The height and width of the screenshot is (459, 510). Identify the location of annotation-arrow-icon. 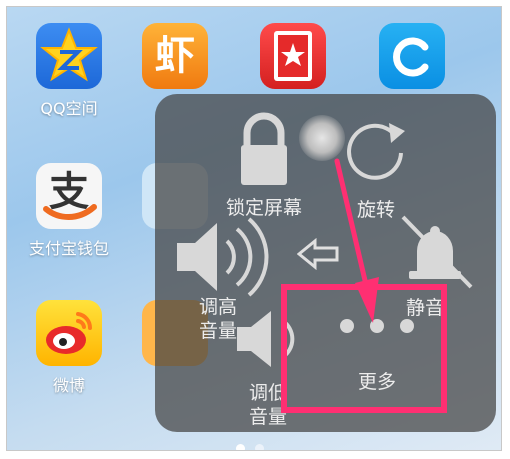
(356, 240).